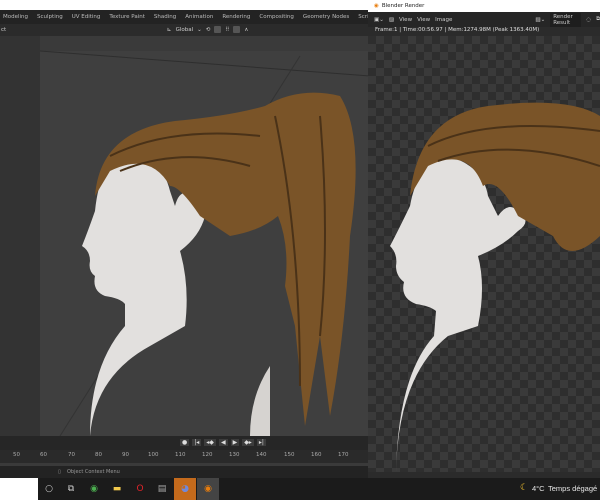  I want to click on frame-tick: 90, so click(125, 455).